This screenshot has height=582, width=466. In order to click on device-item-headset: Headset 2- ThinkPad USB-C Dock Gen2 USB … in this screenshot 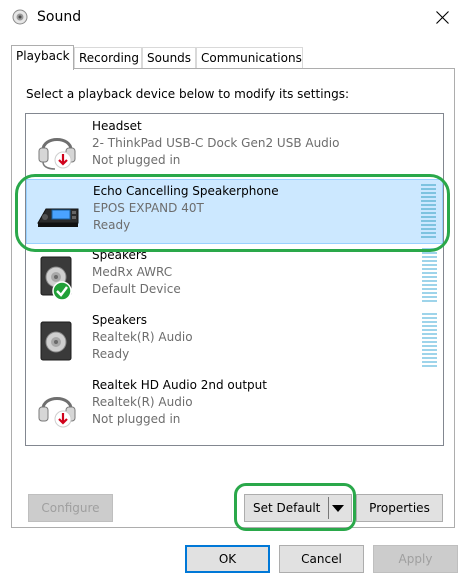, I will do `click(234, 147)`.